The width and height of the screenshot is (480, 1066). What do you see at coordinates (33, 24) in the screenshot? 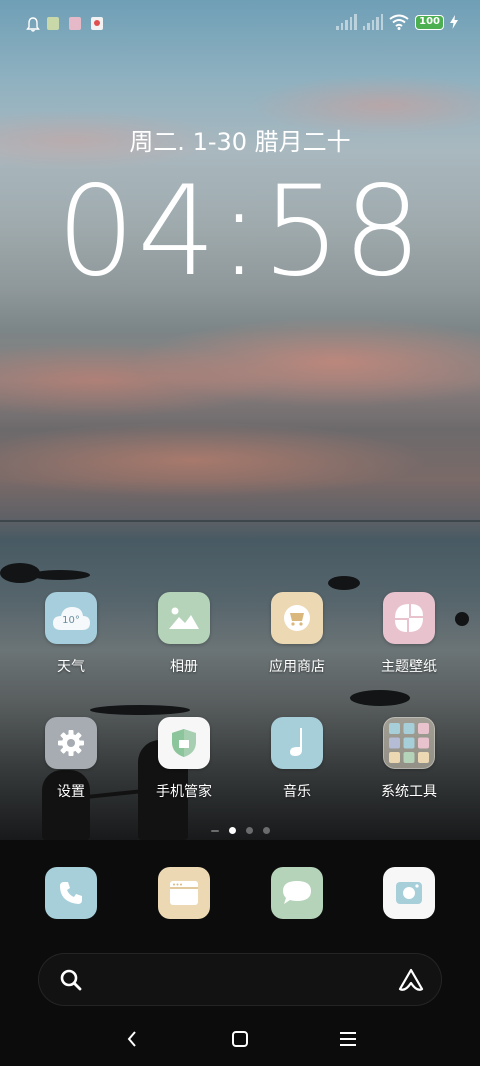
I see `bell-icon` at bounding box center [33, 24].